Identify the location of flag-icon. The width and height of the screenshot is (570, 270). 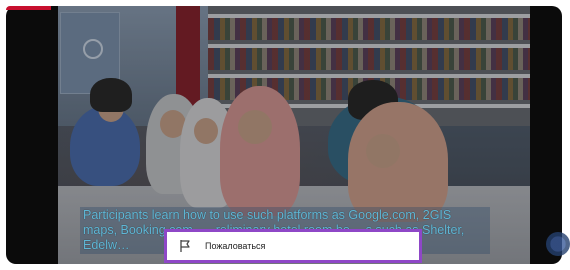
(185, 246).